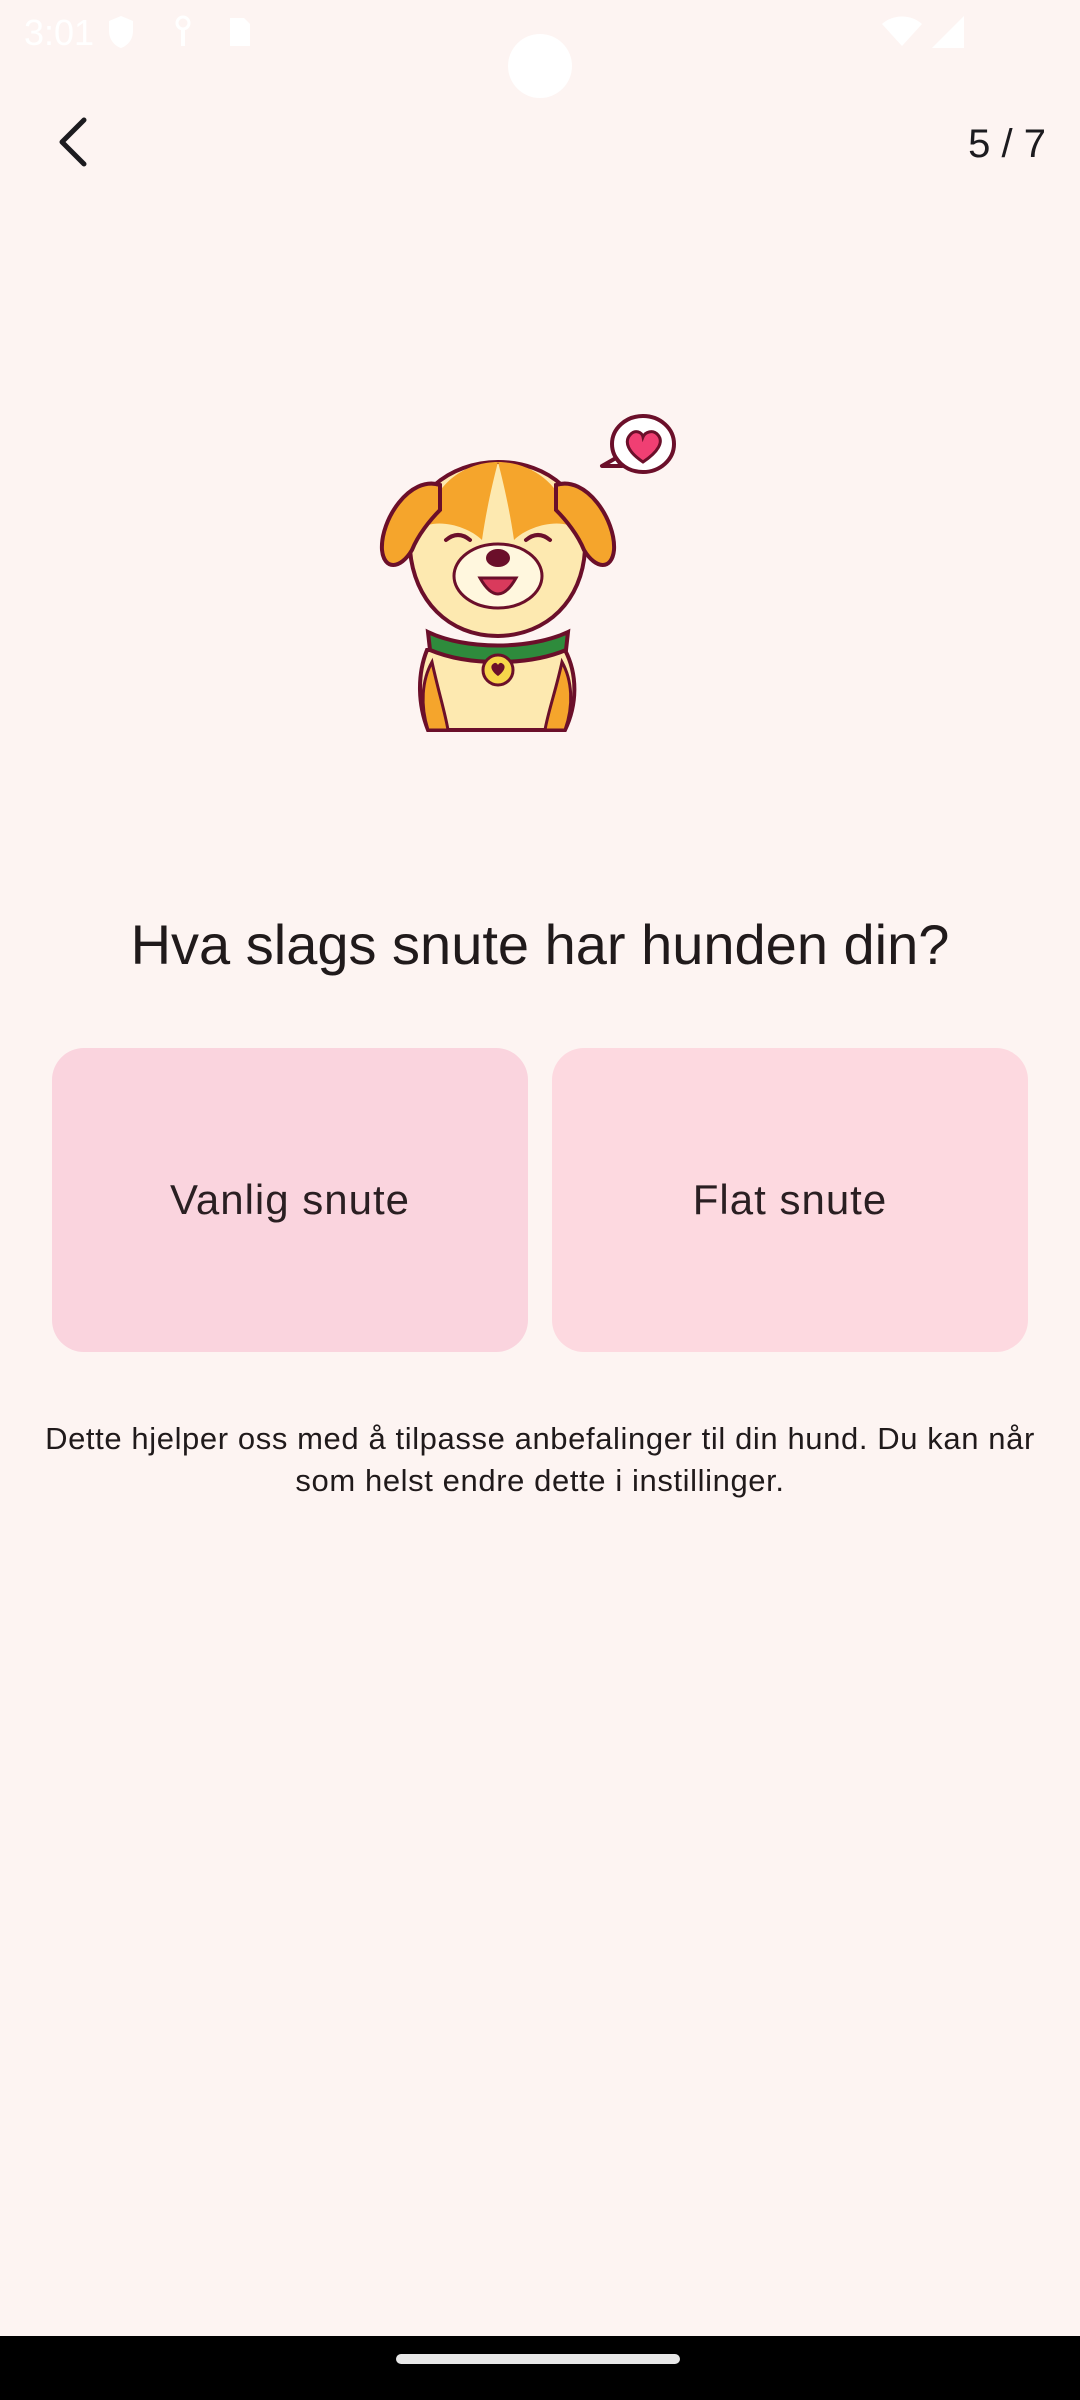 The image size is (1080, 2400). I want to click on home-handle, so click(538, 2359).